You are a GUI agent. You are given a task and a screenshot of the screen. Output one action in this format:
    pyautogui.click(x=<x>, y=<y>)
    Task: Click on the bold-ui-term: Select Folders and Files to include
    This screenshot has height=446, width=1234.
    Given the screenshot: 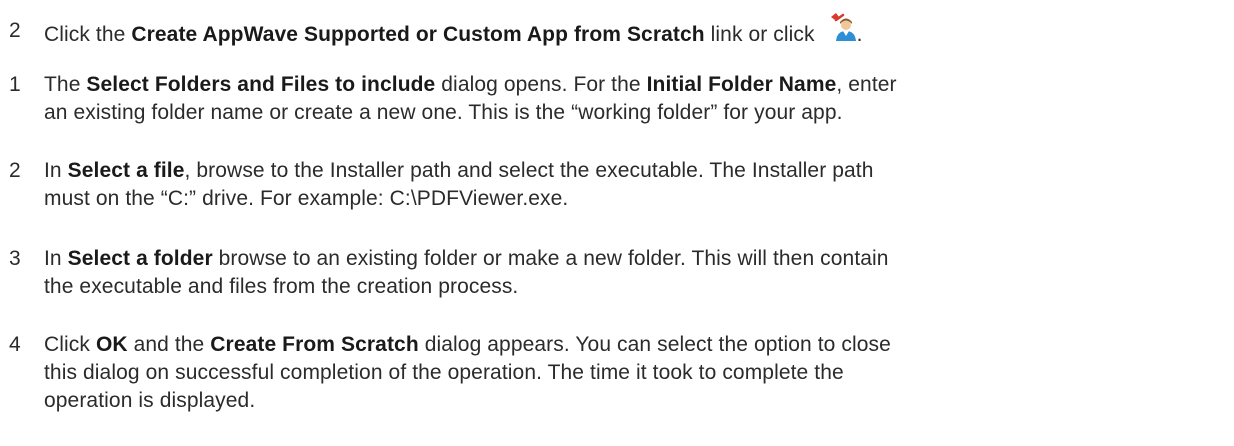 What is the action you would take?
    pyautogui.click(x=261, y=84)
    